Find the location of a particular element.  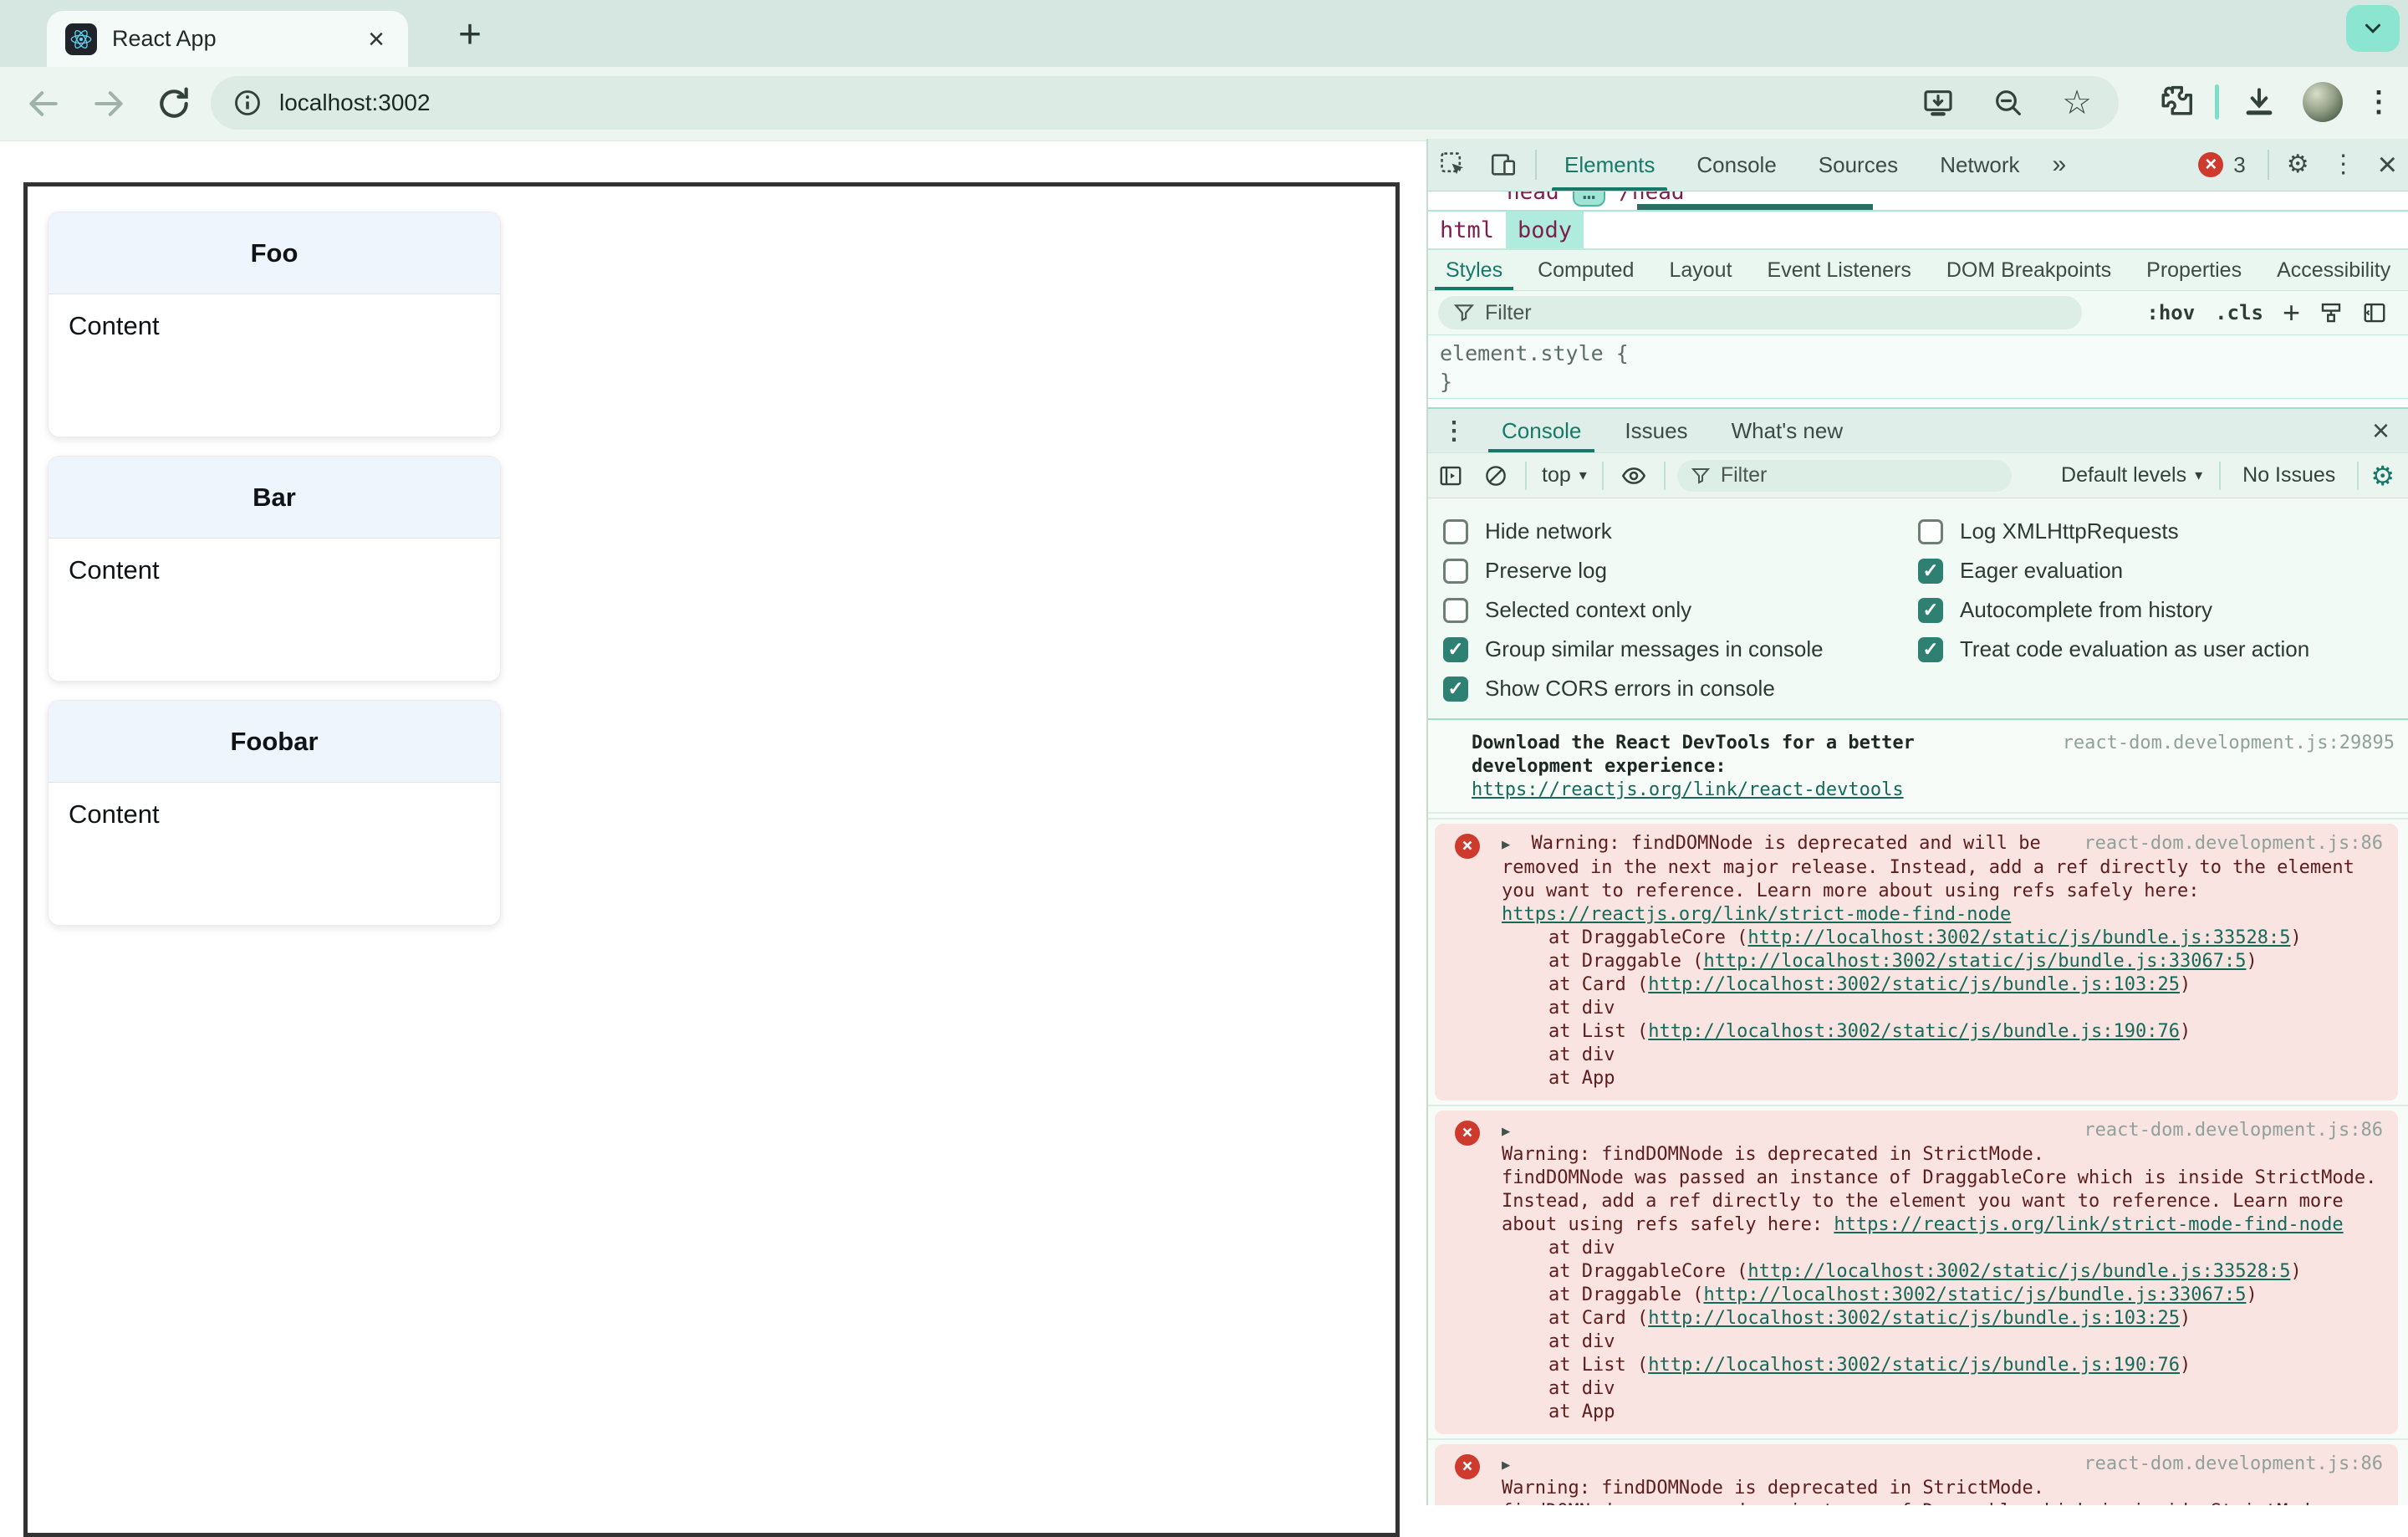

draggable-card: Foo Content is located at coordinates (275, 324).